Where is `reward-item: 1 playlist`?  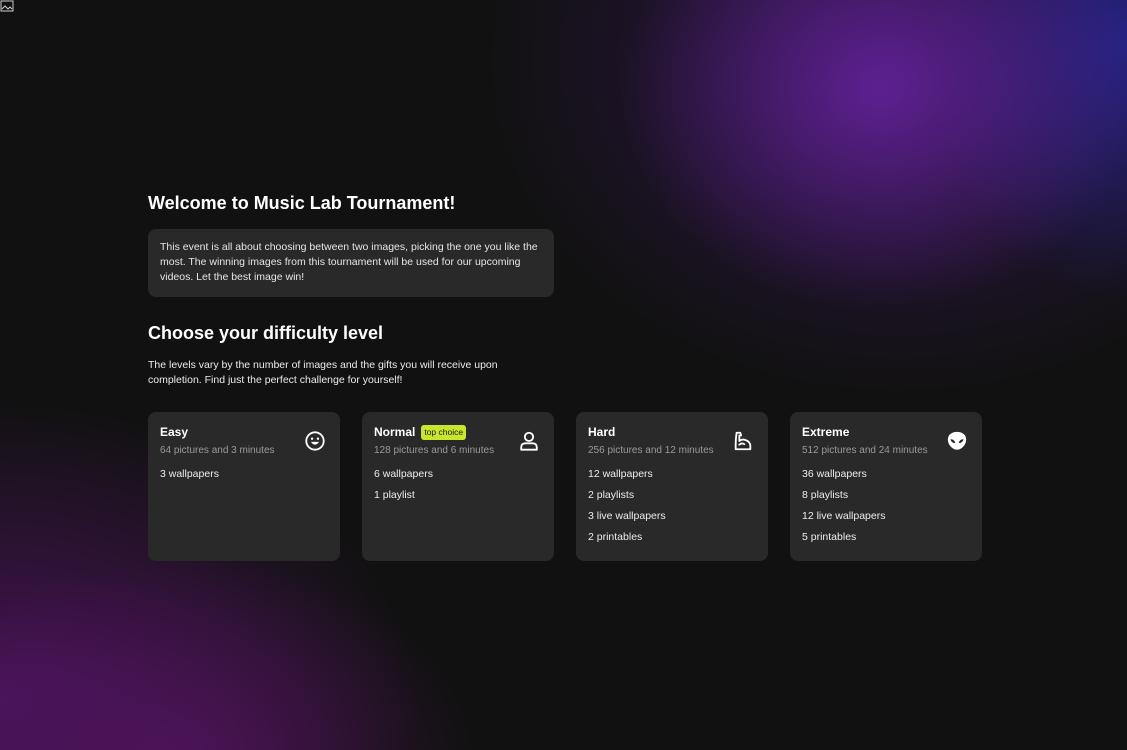 reward-item: 1 playlist is located at coordinates (394, 495).